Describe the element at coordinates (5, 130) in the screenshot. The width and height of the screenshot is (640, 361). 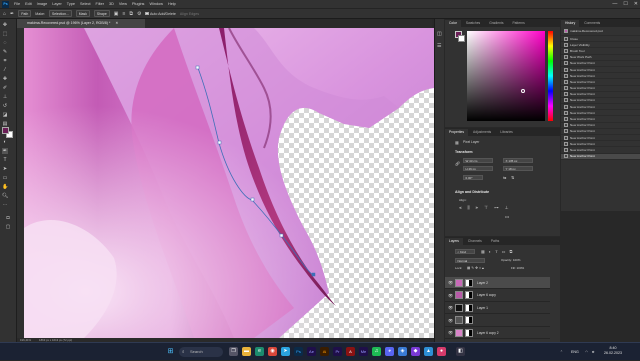
I see `foreground-color-swatch` at that location.